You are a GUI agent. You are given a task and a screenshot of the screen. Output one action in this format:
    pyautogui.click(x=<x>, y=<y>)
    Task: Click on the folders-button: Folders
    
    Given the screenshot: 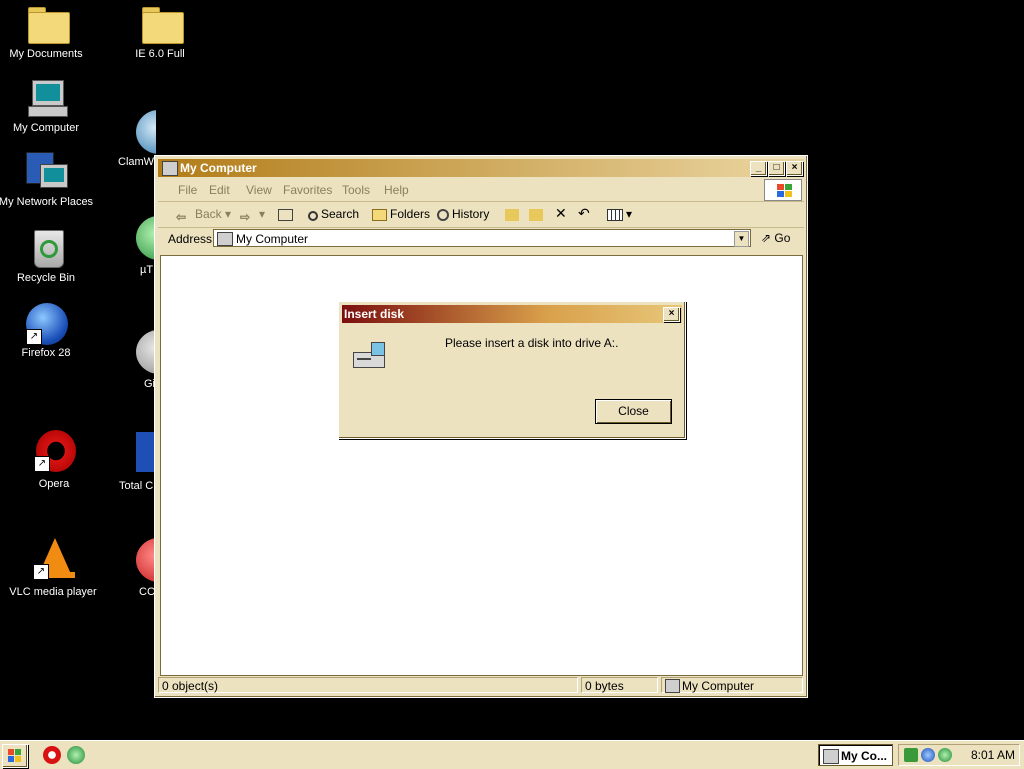 What is the action you would take?
    pyautogui.click(x=401, y=214)
    